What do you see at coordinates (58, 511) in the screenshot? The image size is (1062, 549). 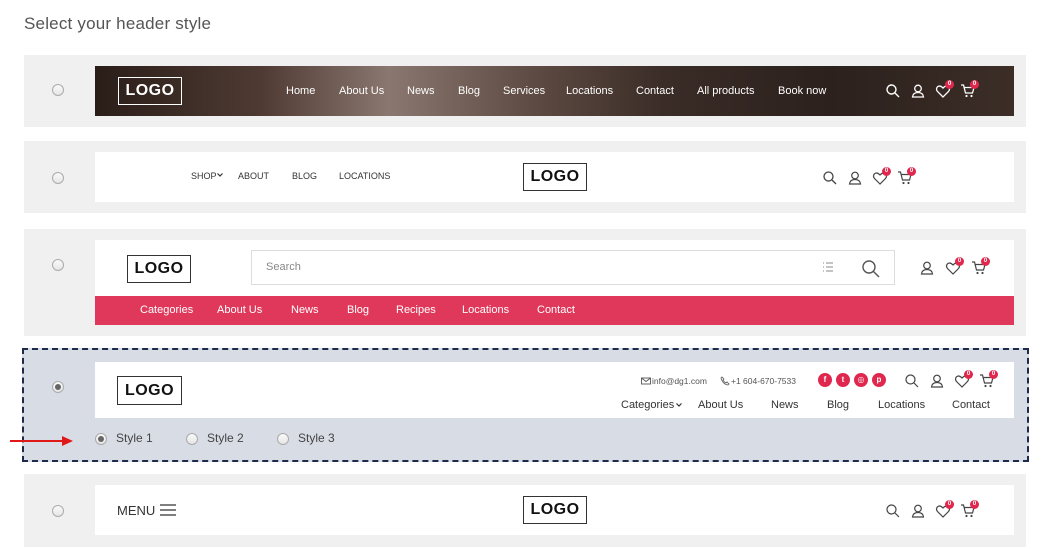 I see `header-5-radio` at bounding box center [58, 511].